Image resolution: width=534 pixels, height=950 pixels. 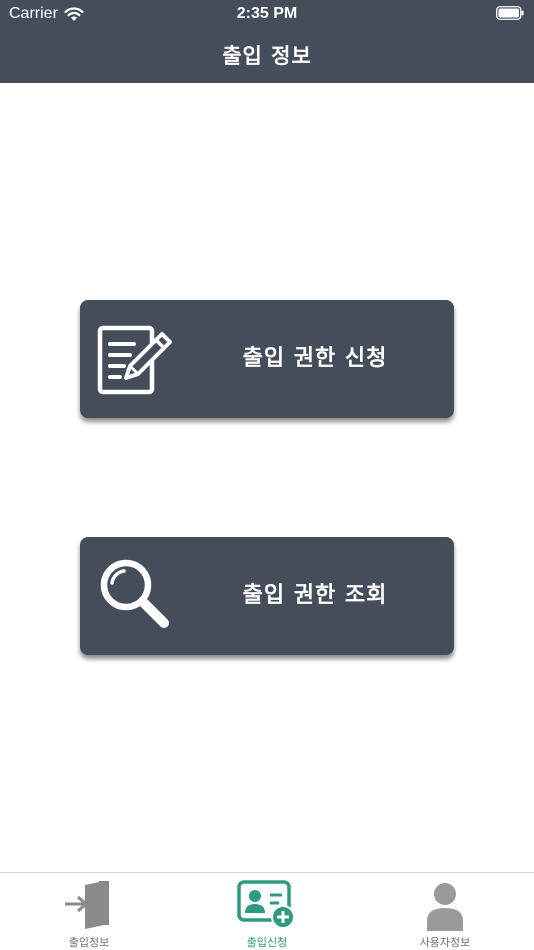 I want to click on status-bar: Carrier 2:35 PM, so click(x=267, y=14).